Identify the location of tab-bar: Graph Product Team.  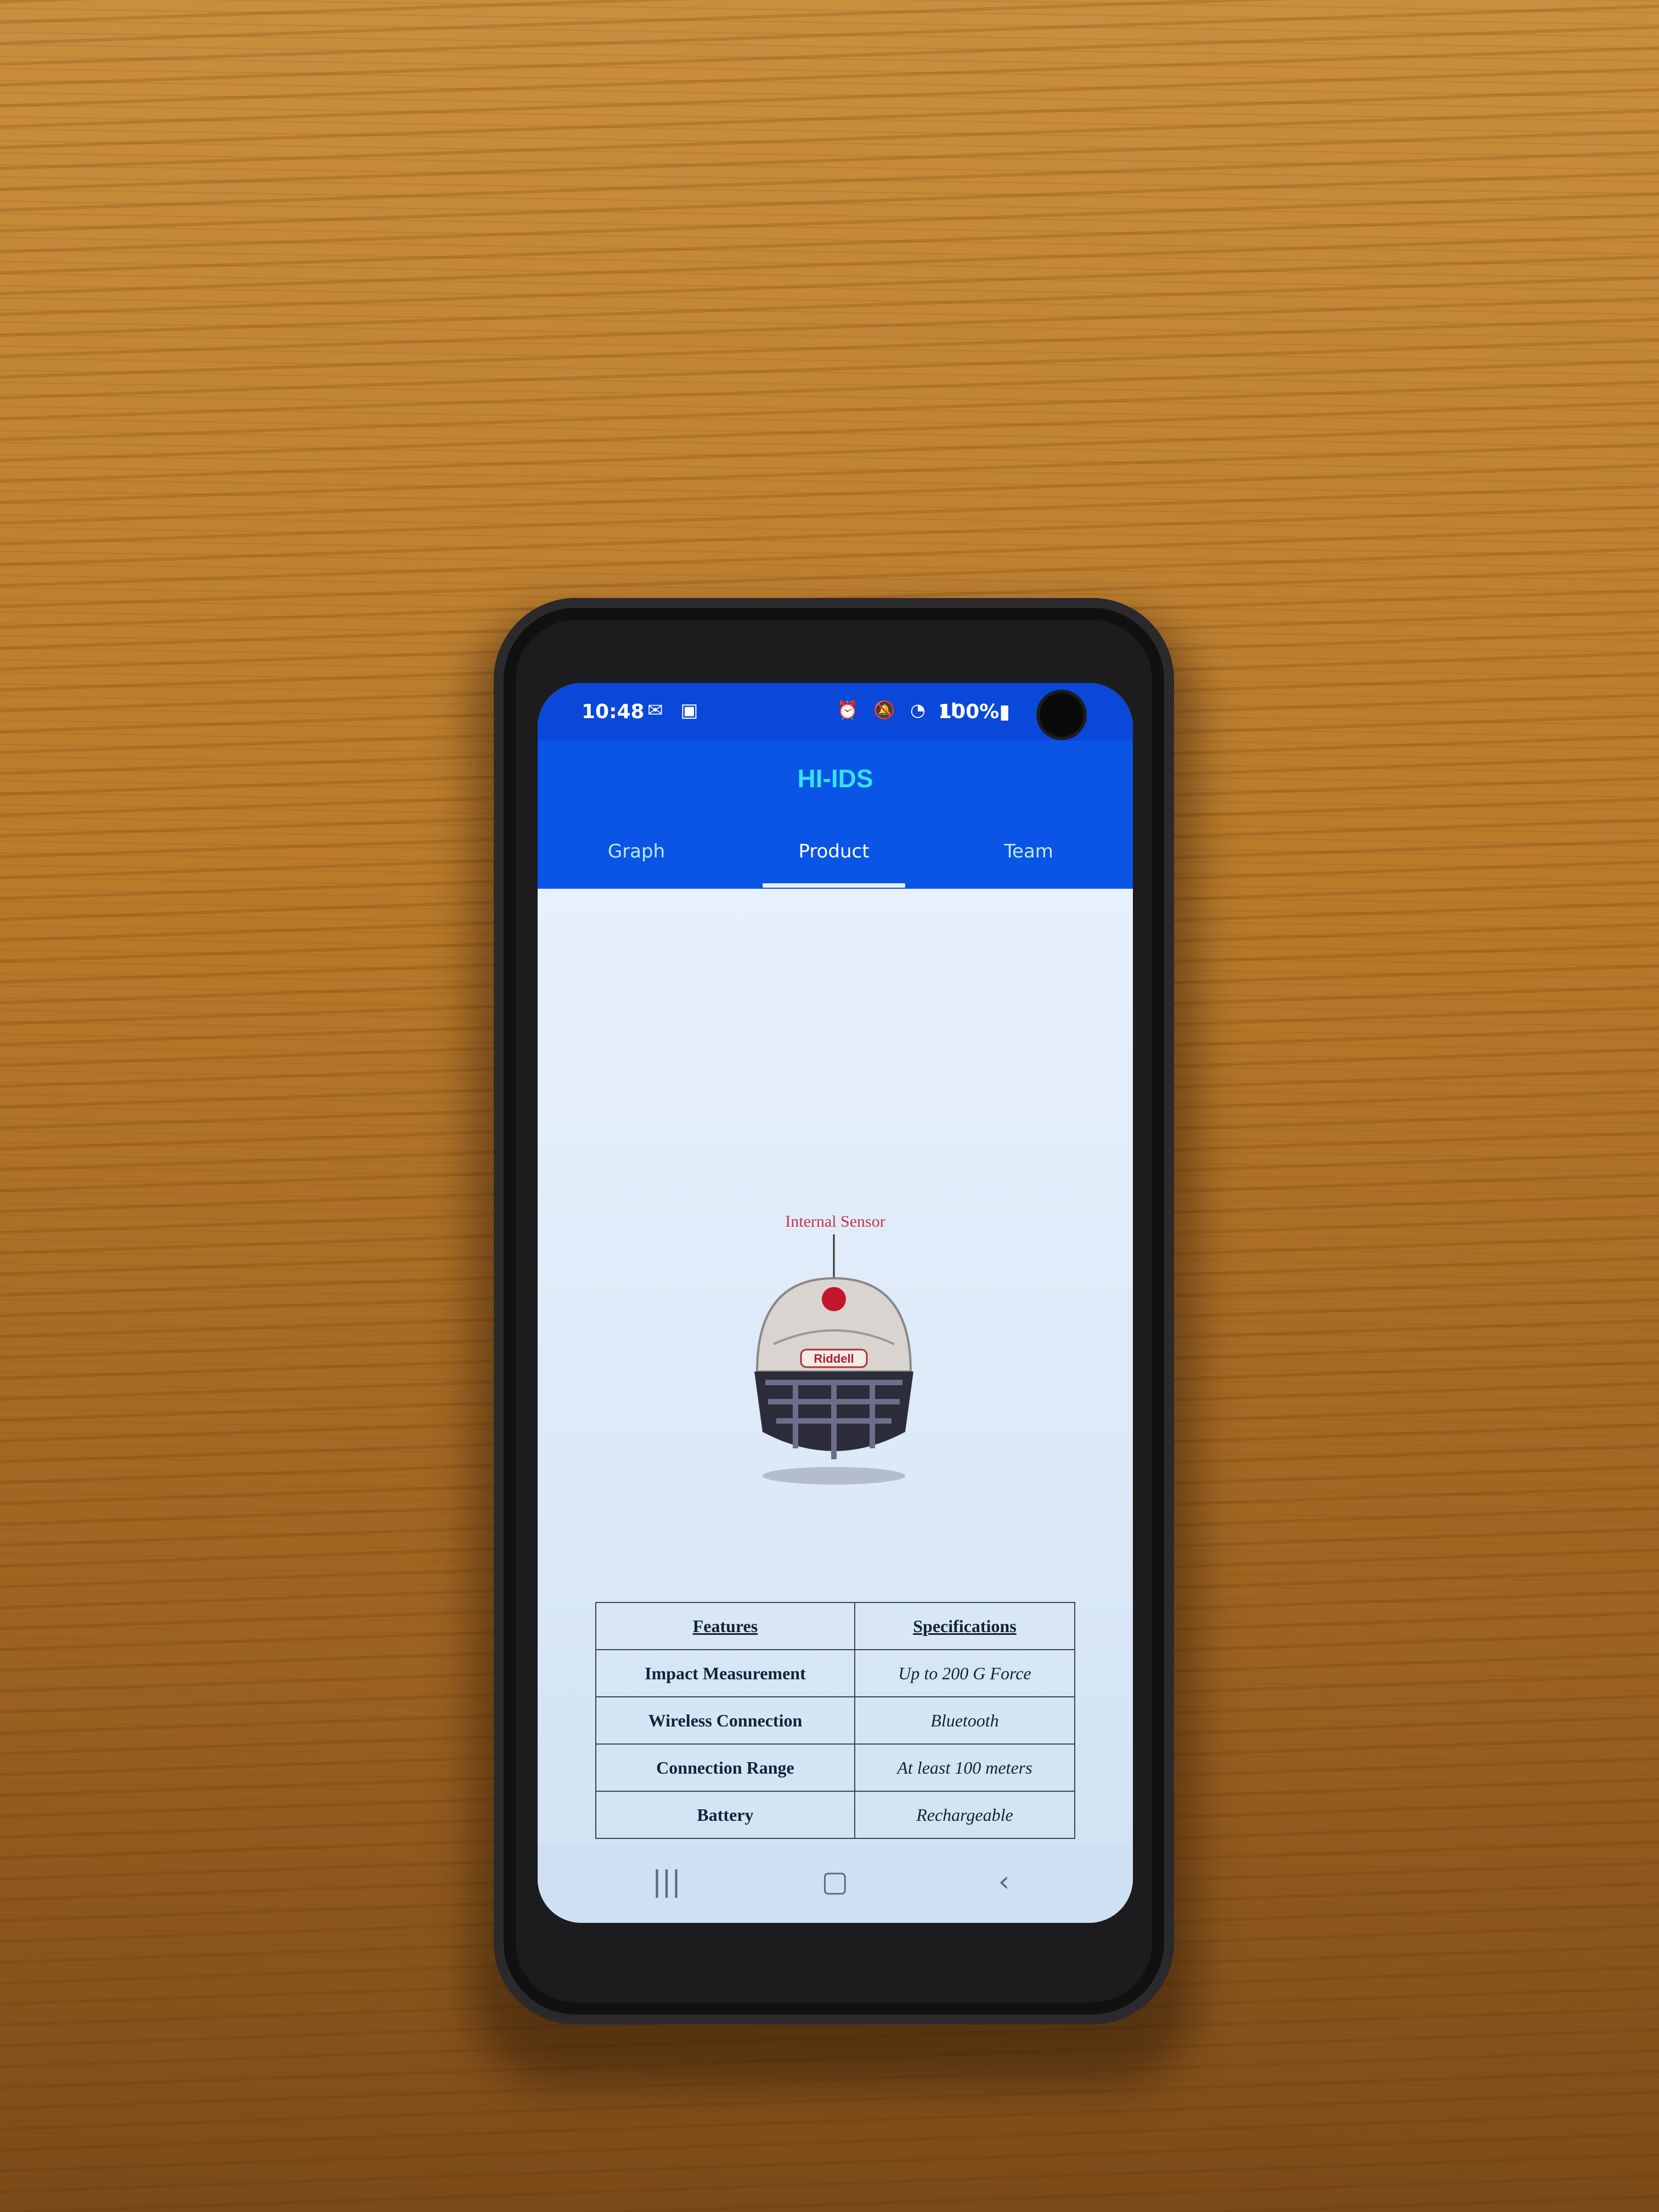
(835, 859).